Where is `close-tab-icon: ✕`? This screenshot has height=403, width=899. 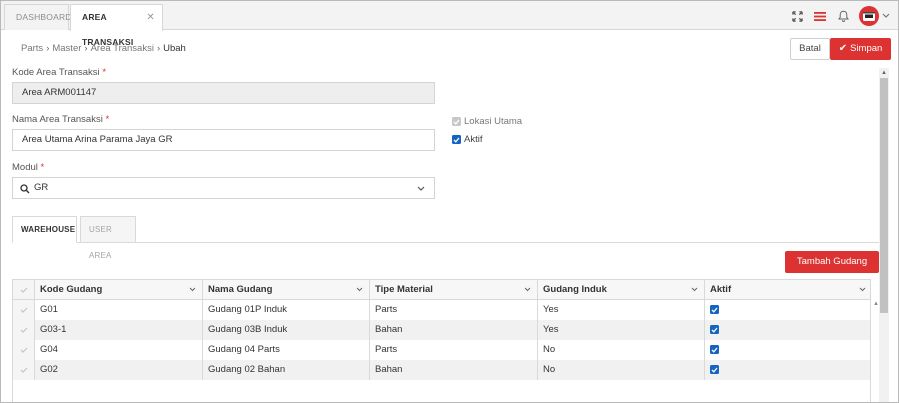 close-tab-icon: ✕ is located at coordinates (150, 17).